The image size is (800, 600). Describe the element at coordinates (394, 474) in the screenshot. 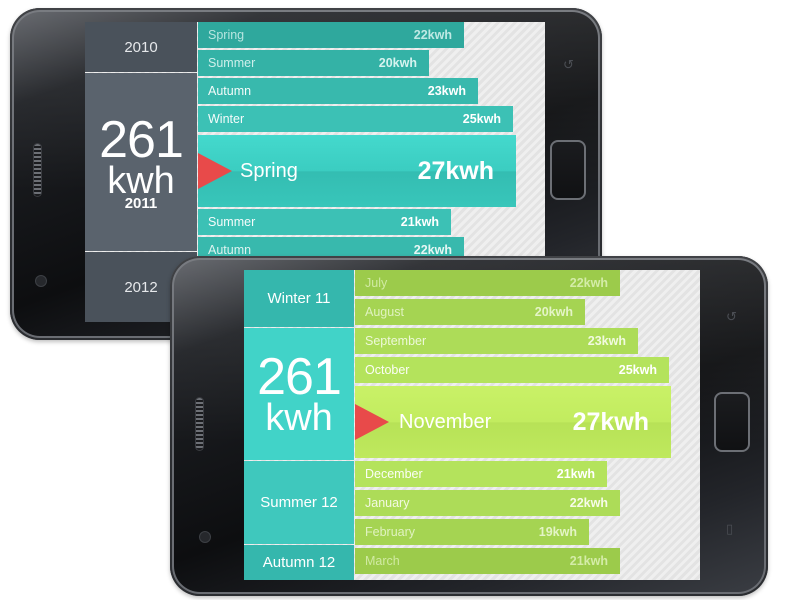

I see `bar-label: December` at that location.